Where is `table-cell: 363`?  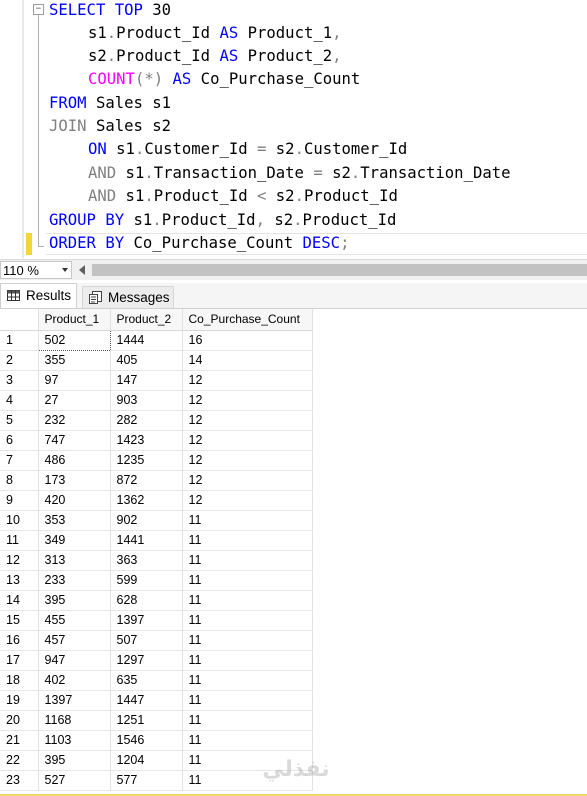
table-cell: 363 is located at coordinates (146, 560).